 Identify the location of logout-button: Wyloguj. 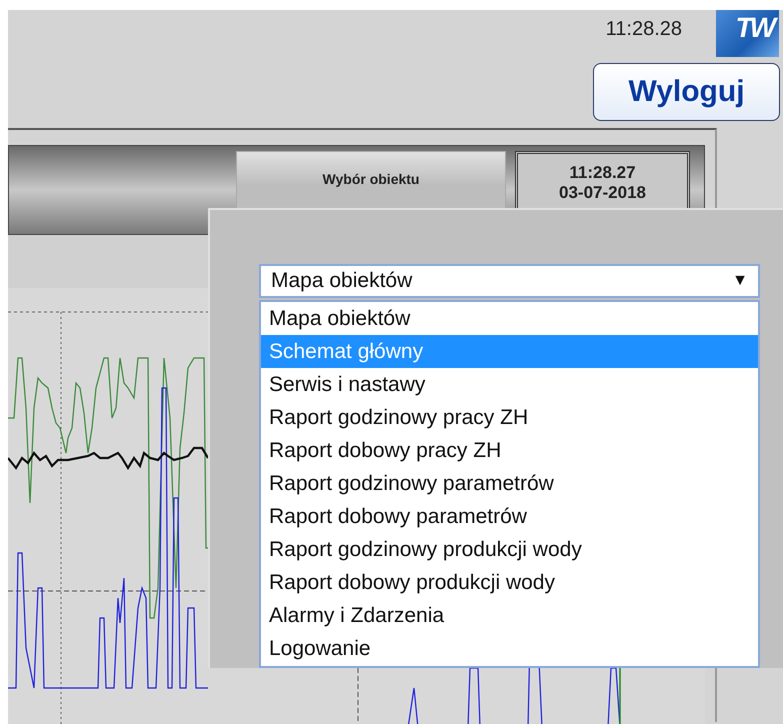
(686, 92).